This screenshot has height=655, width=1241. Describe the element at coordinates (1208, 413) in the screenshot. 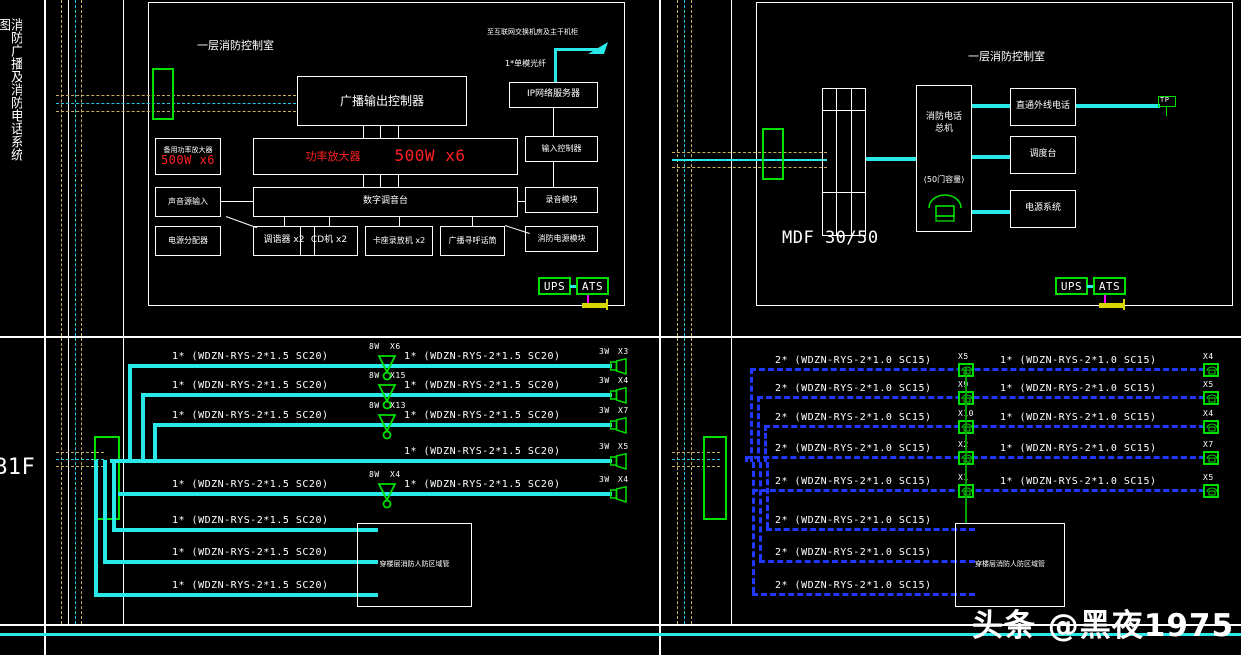

I see `telephone-jack-qty-end: X4` at that location.